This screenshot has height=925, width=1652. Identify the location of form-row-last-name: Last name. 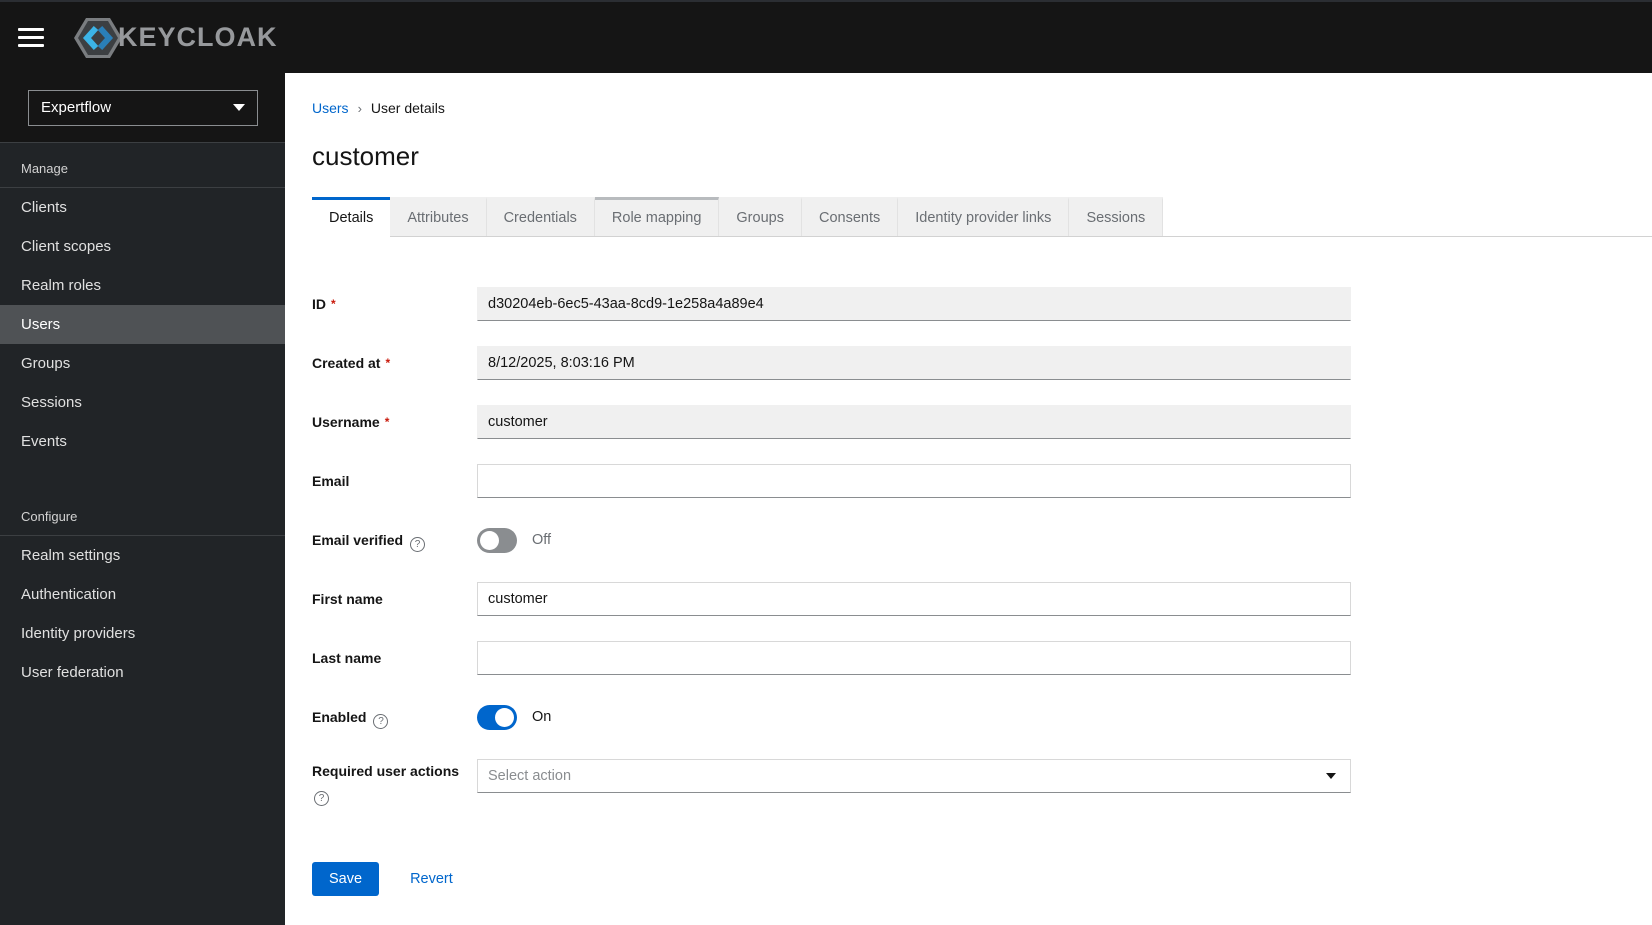
(982, 658).